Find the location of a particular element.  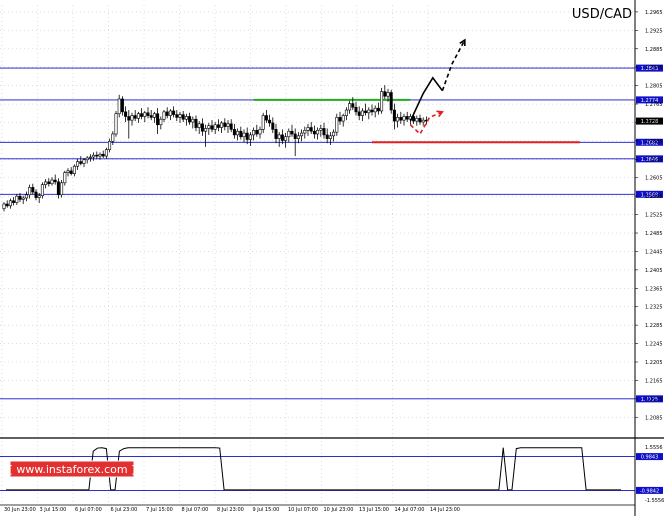

indicator-tick-label: -0.9842 is located at coordinates (649, 491).